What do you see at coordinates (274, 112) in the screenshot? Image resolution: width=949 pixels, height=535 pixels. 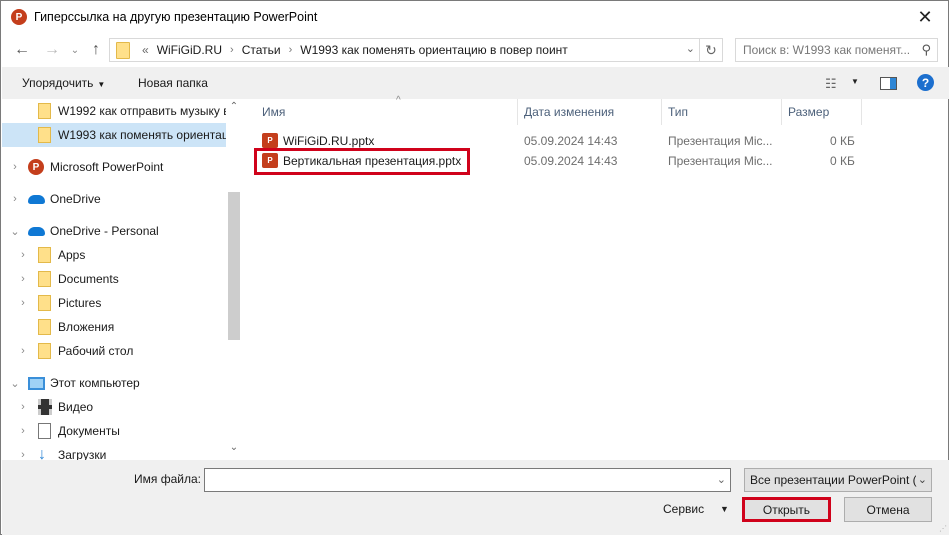 I see `column-label: Имя` at bounding box center [274, 112].